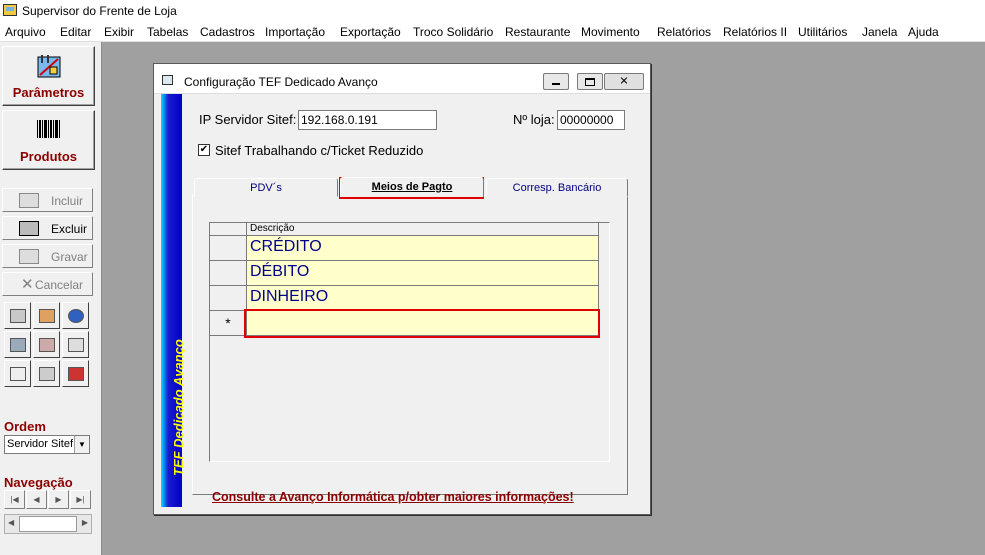 The width and height of the screenshot is (985, 555). Describe the element at coordinates (423, 298) in the screenshot. I see `cell-descricao: DINHEIRO` at that location.